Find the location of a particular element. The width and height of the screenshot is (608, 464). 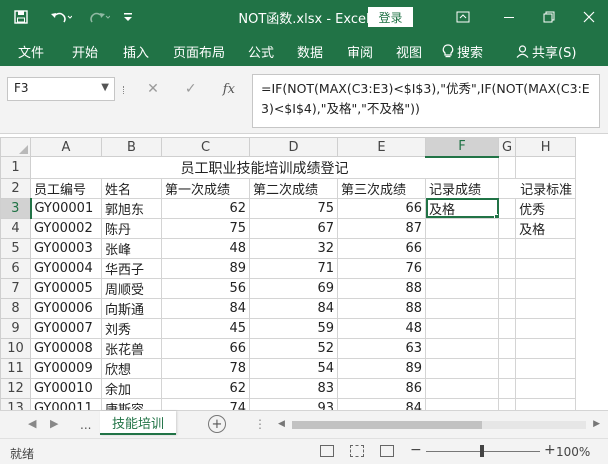

page-break-view-icon is located at coordinates (387, 451).